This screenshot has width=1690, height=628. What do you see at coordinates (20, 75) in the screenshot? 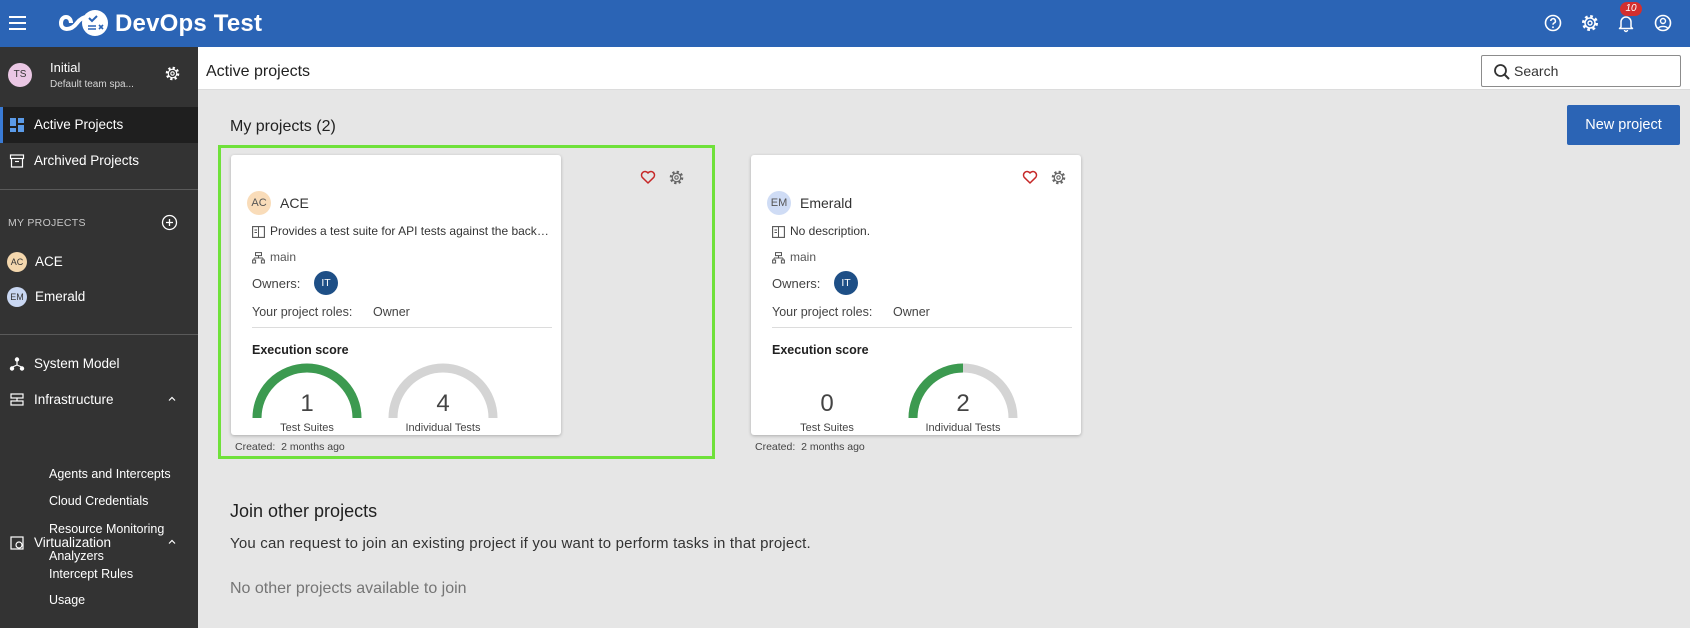
I see `team-avatar: TS` at bounding box center [20, 75].